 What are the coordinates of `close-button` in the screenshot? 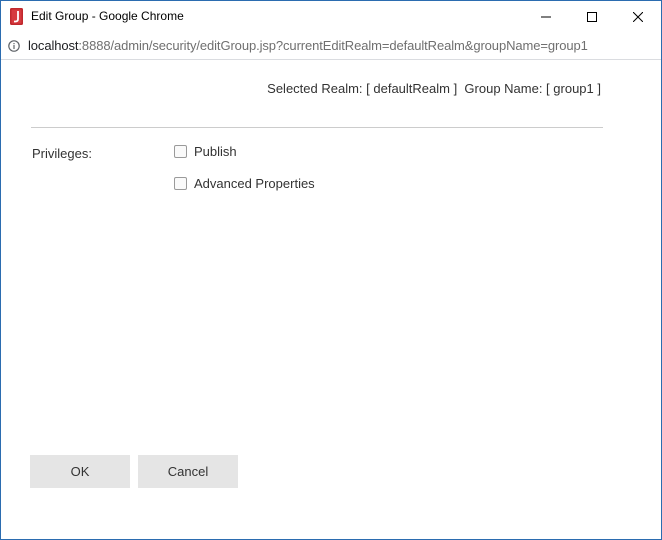 It's located at (638, 16).